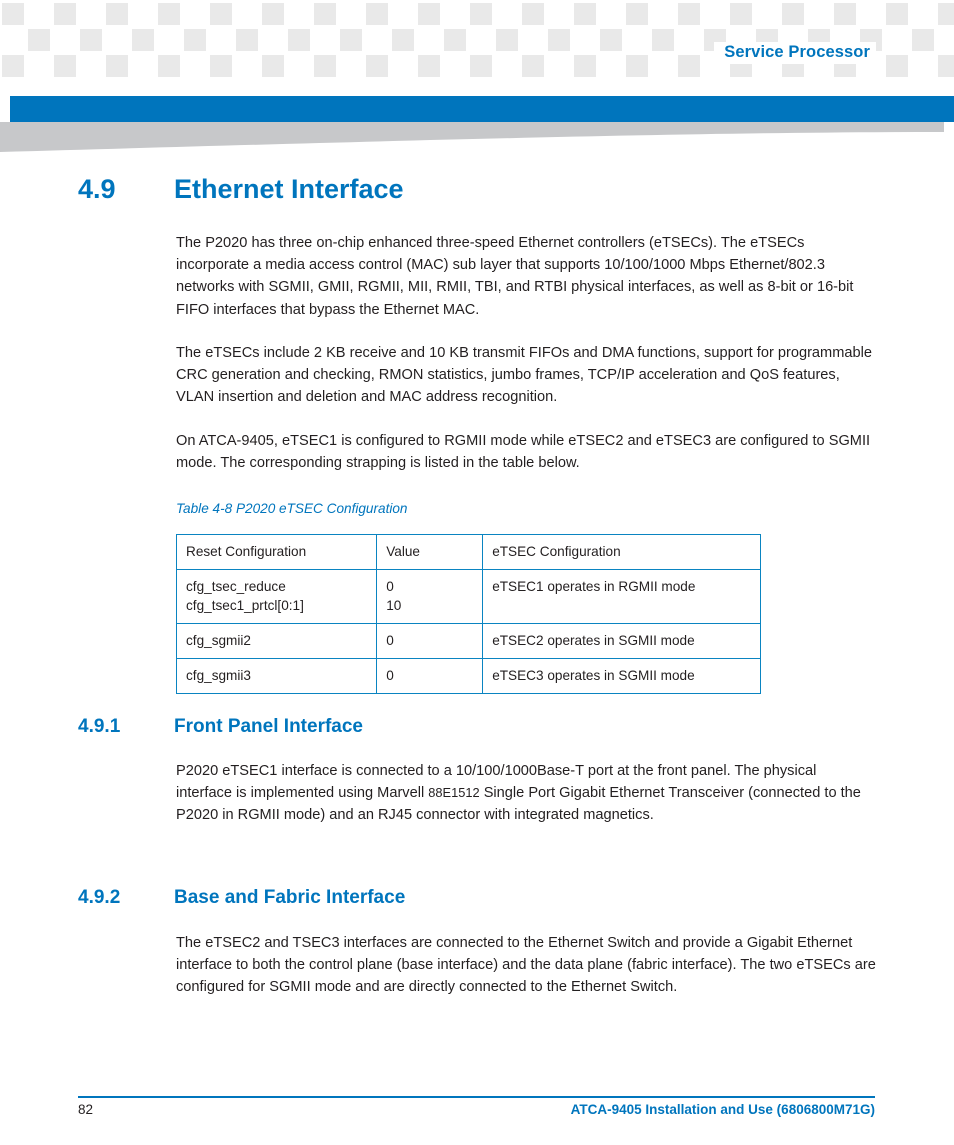  Describe the element at coordinates (268, 726) in the screenshot. I see `subsection-title: Front Panel Interface` at that location.